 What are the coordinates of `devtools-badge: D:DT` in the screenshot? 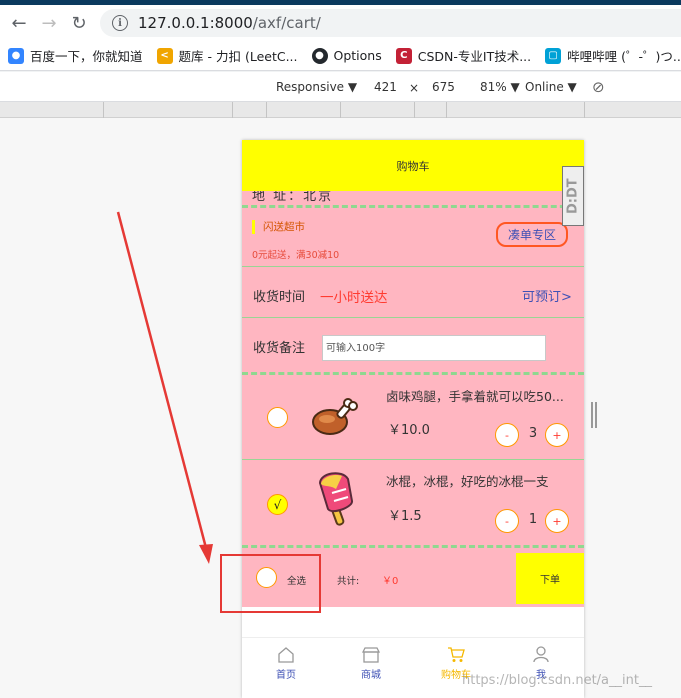 It's located at (573, 196).